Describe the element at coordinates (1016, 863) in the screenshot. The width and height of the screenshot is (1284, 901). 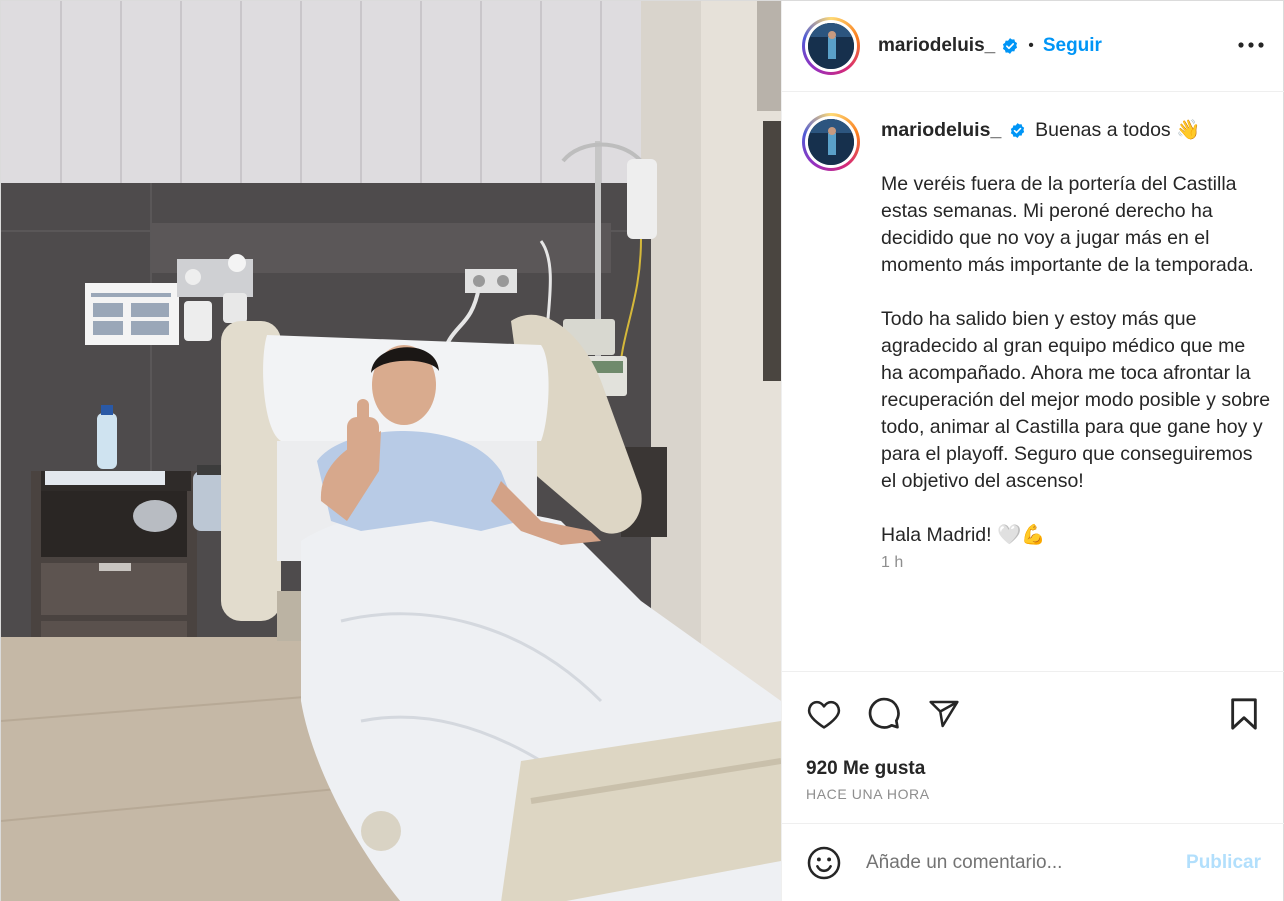
I see `comment-input` at that location.